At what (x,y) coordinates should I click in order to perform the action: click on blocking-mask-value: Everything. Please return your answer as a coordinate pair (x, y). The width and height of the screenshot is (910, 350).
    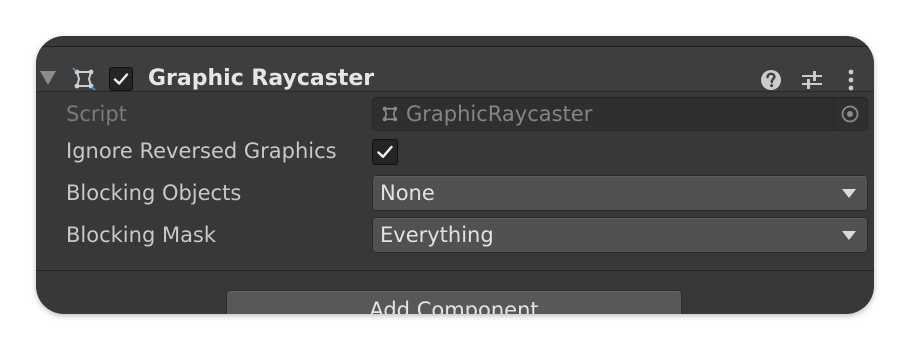
    Looking at the image, I should click on (437, 235).